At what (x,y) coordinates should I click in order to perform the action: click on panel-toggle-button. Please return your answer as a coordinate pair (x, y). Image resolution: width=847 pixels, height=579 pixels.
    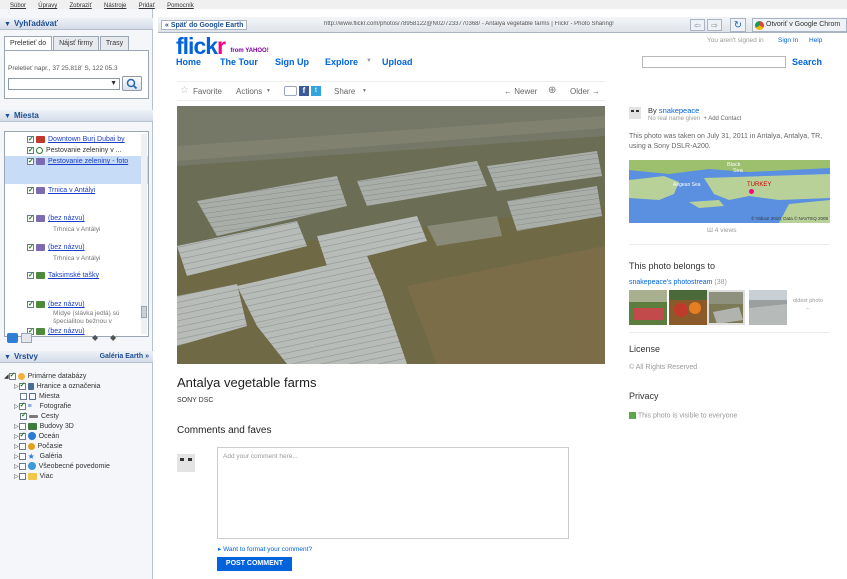
    Looking at the image, I should click on (26, 338).